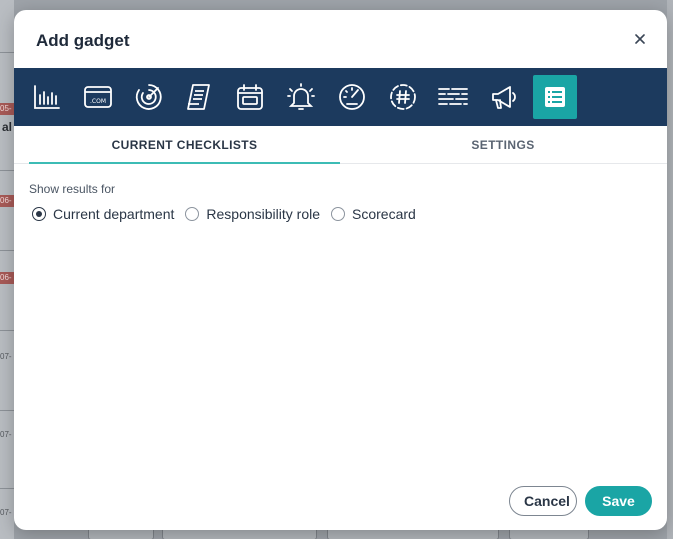 This screenshot has width=673, height=539. Describe the element at coordinates (39, 214) in the screenshot. I see `radio-button-checked` at that location.